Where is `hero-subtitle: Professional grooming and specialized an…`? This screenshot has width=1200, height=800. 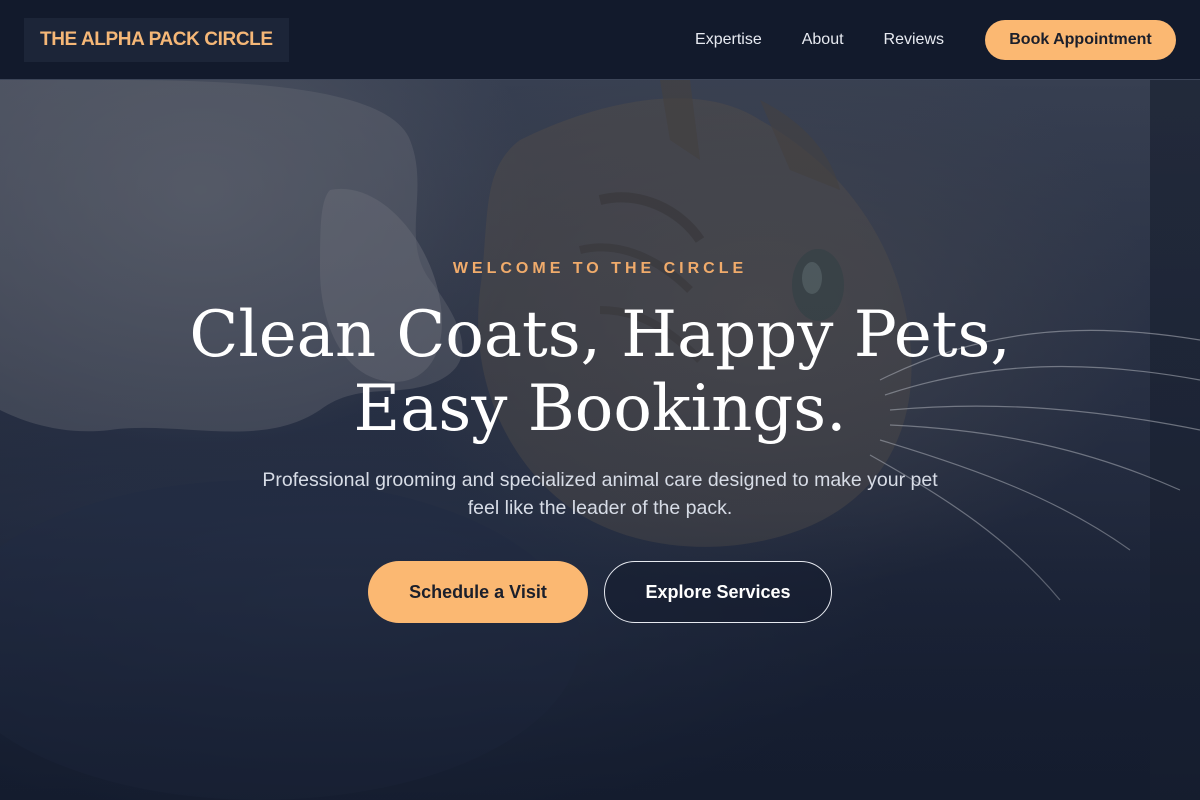
hero-subtitle: Professional grooming and specialized an… is located at coordinates (600, 494).